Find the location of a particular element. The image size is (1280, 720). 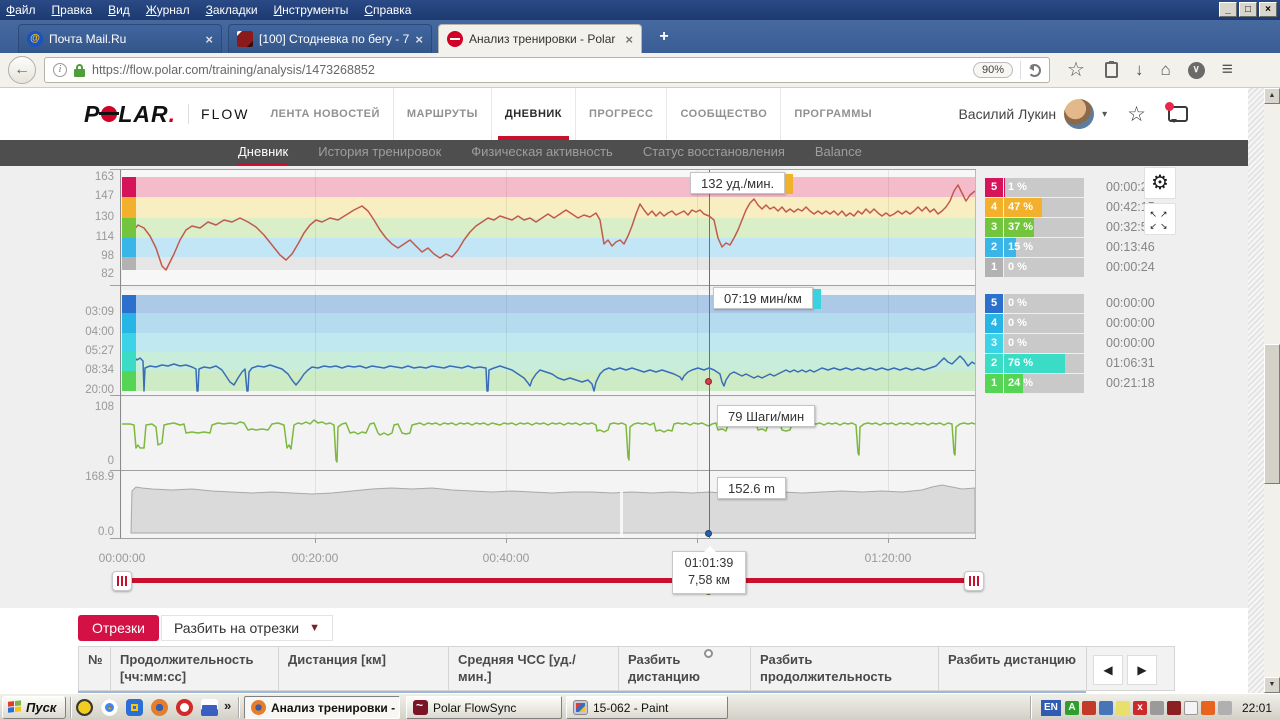

tray-avira-icon is located at coordinates (1207, 707).